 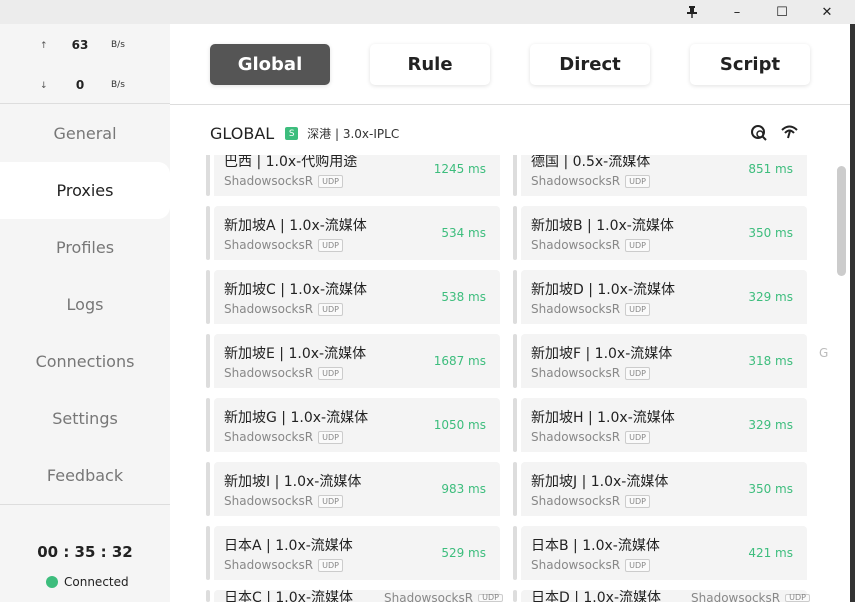 I want to click on proxy-card: 日本C | 1.0x-流媒体 ShadowsocksR UDP, so click(x=351, y=596).